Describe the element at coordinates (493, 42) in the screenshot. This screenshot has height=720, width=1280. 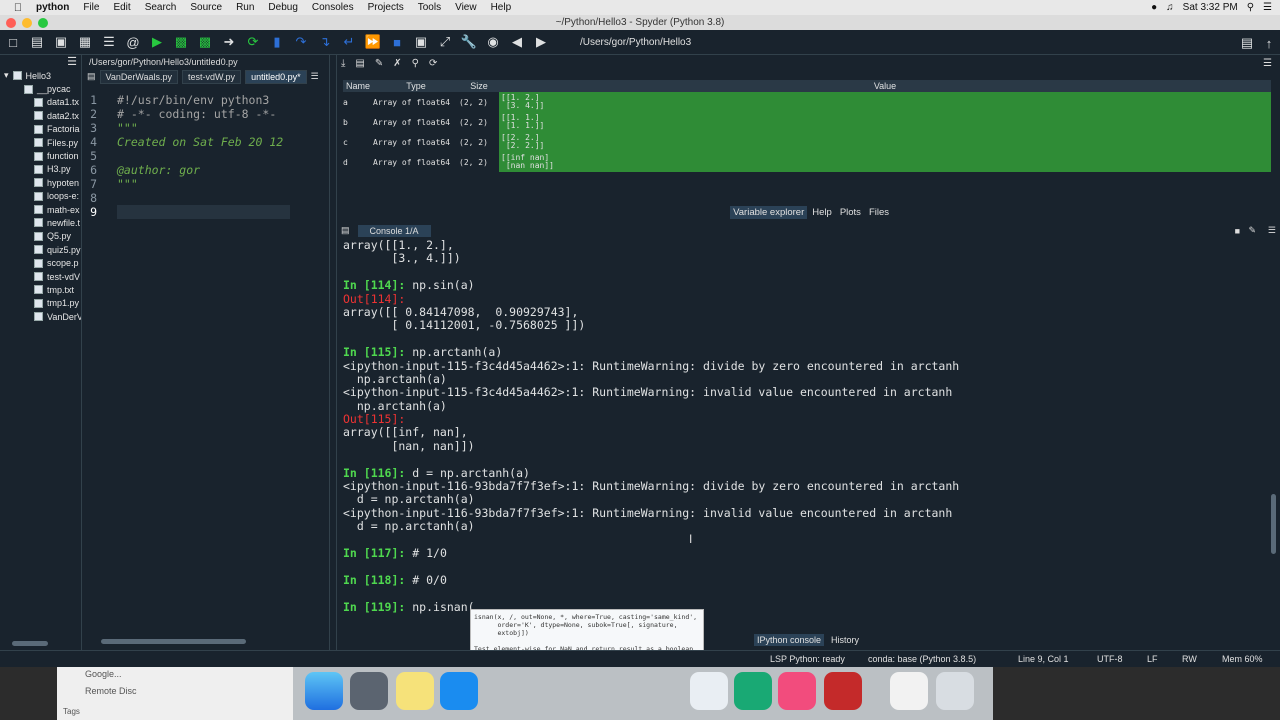
I see `python-path-icon: ◉` at that location.